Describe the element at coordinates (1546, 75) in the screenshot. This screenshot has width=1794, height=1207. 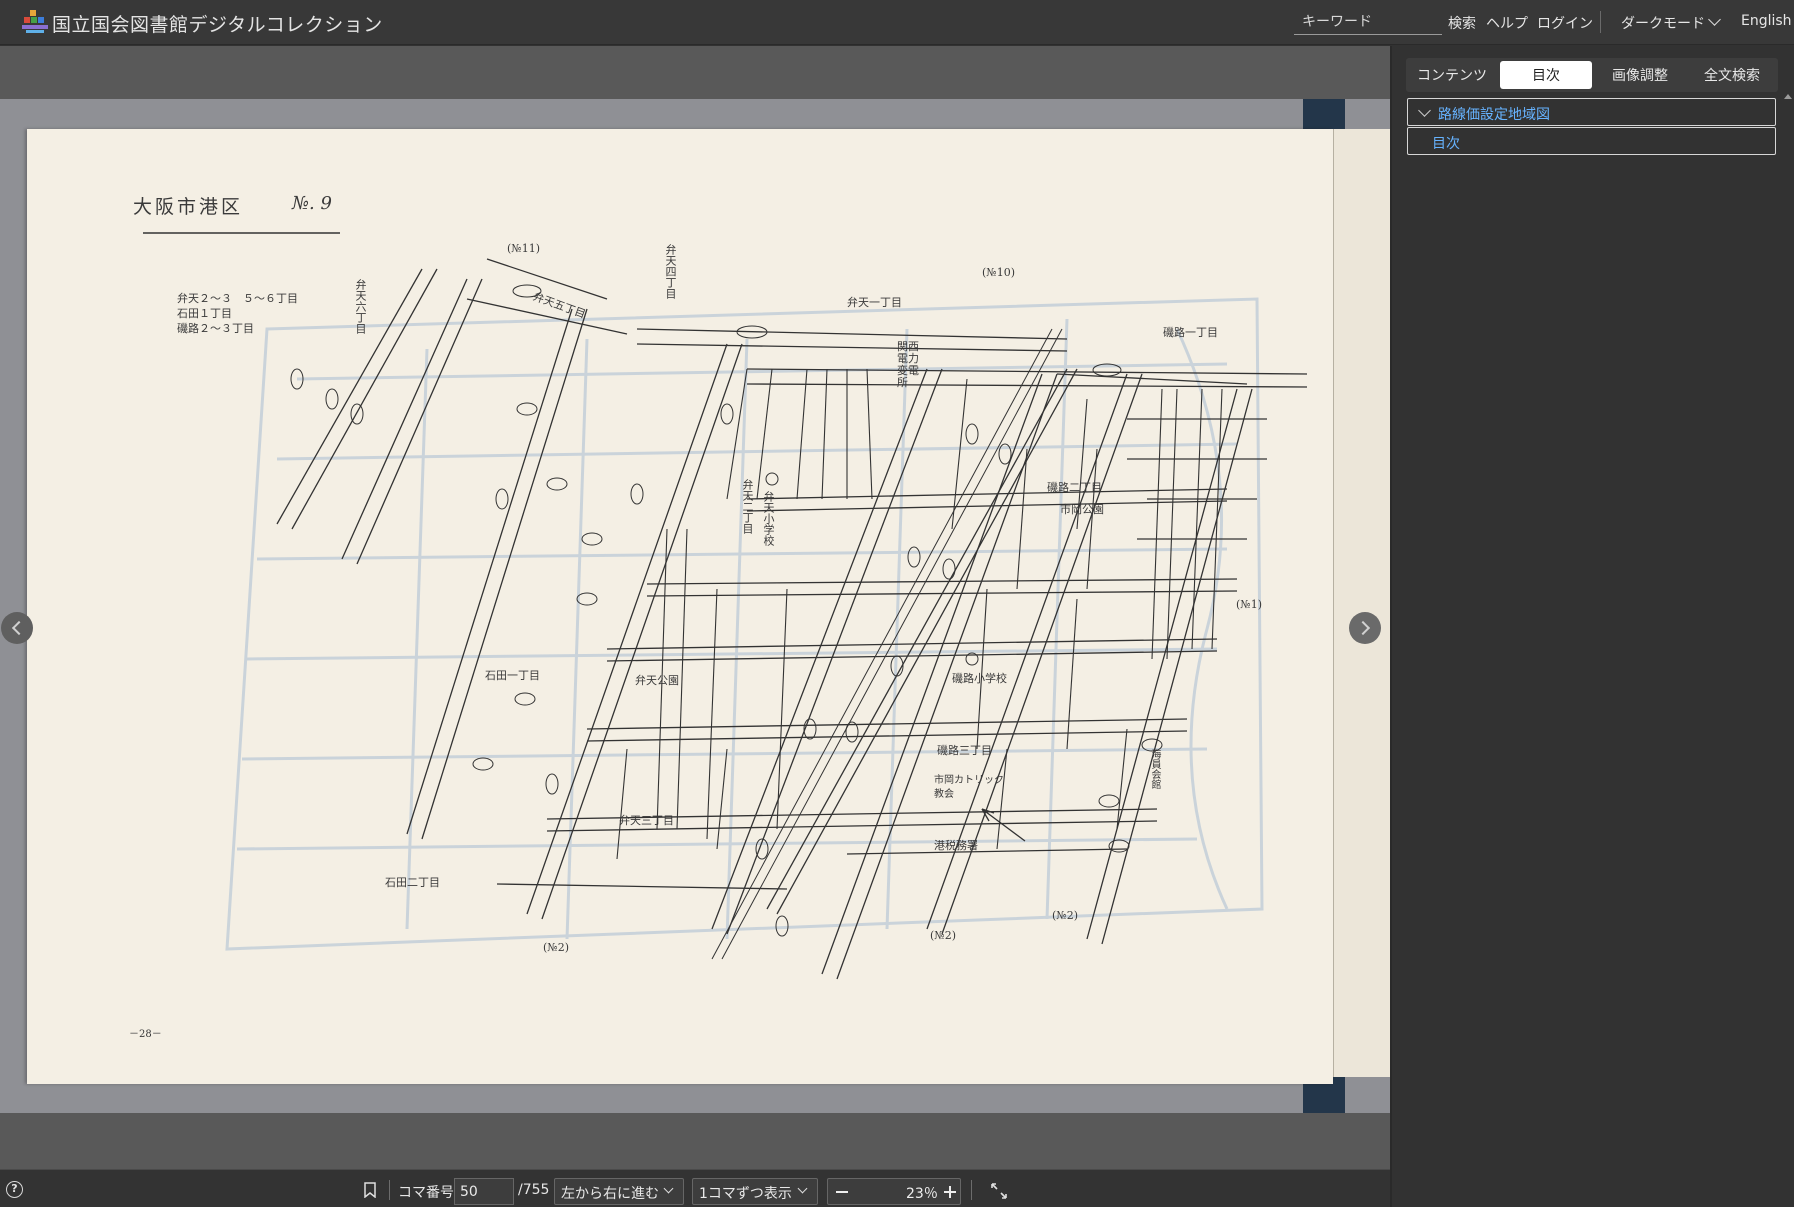
I see `tab-toc: 目次` at that location.